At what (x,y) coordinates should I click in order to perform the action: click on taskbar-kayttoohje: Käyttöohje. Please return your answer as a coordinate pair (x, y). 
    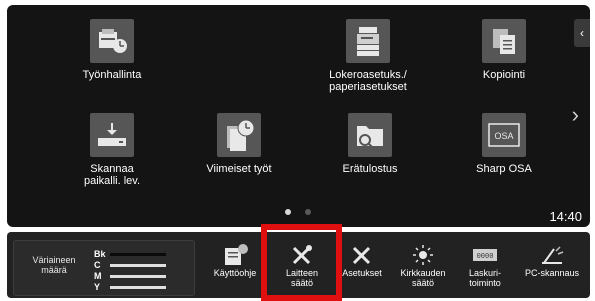
    Looking at the image, I should click on (235, 260).